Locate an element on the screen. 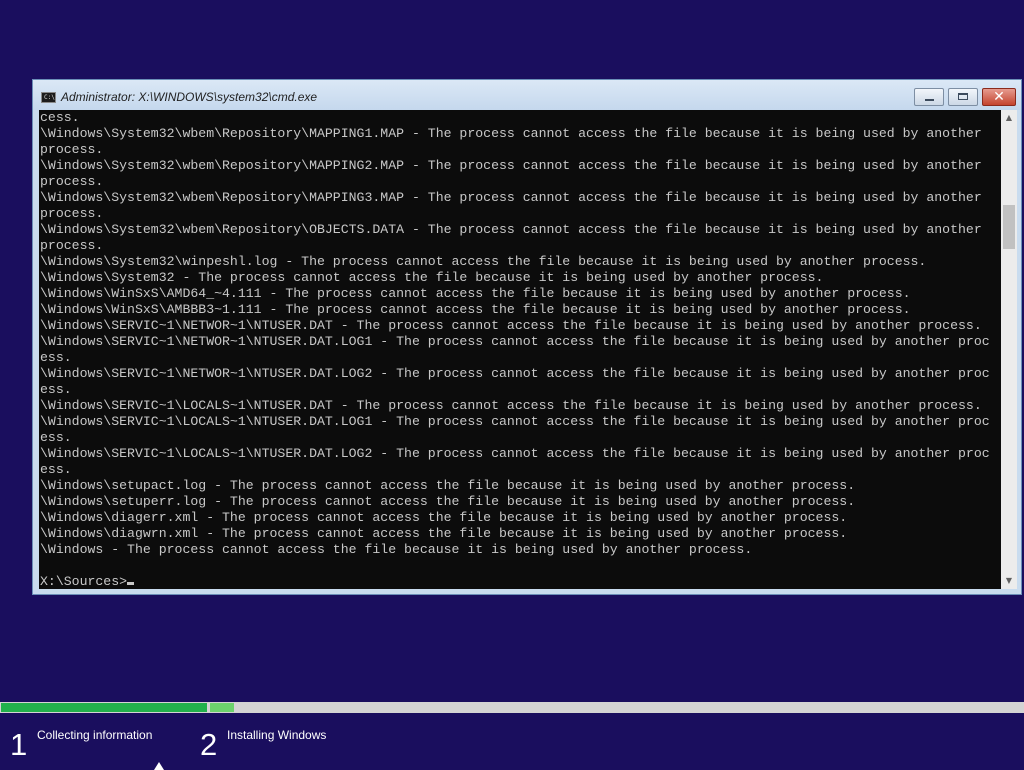 This screenshot has width=1024, height=770. minimize-button is located at coordinates (929, 97).